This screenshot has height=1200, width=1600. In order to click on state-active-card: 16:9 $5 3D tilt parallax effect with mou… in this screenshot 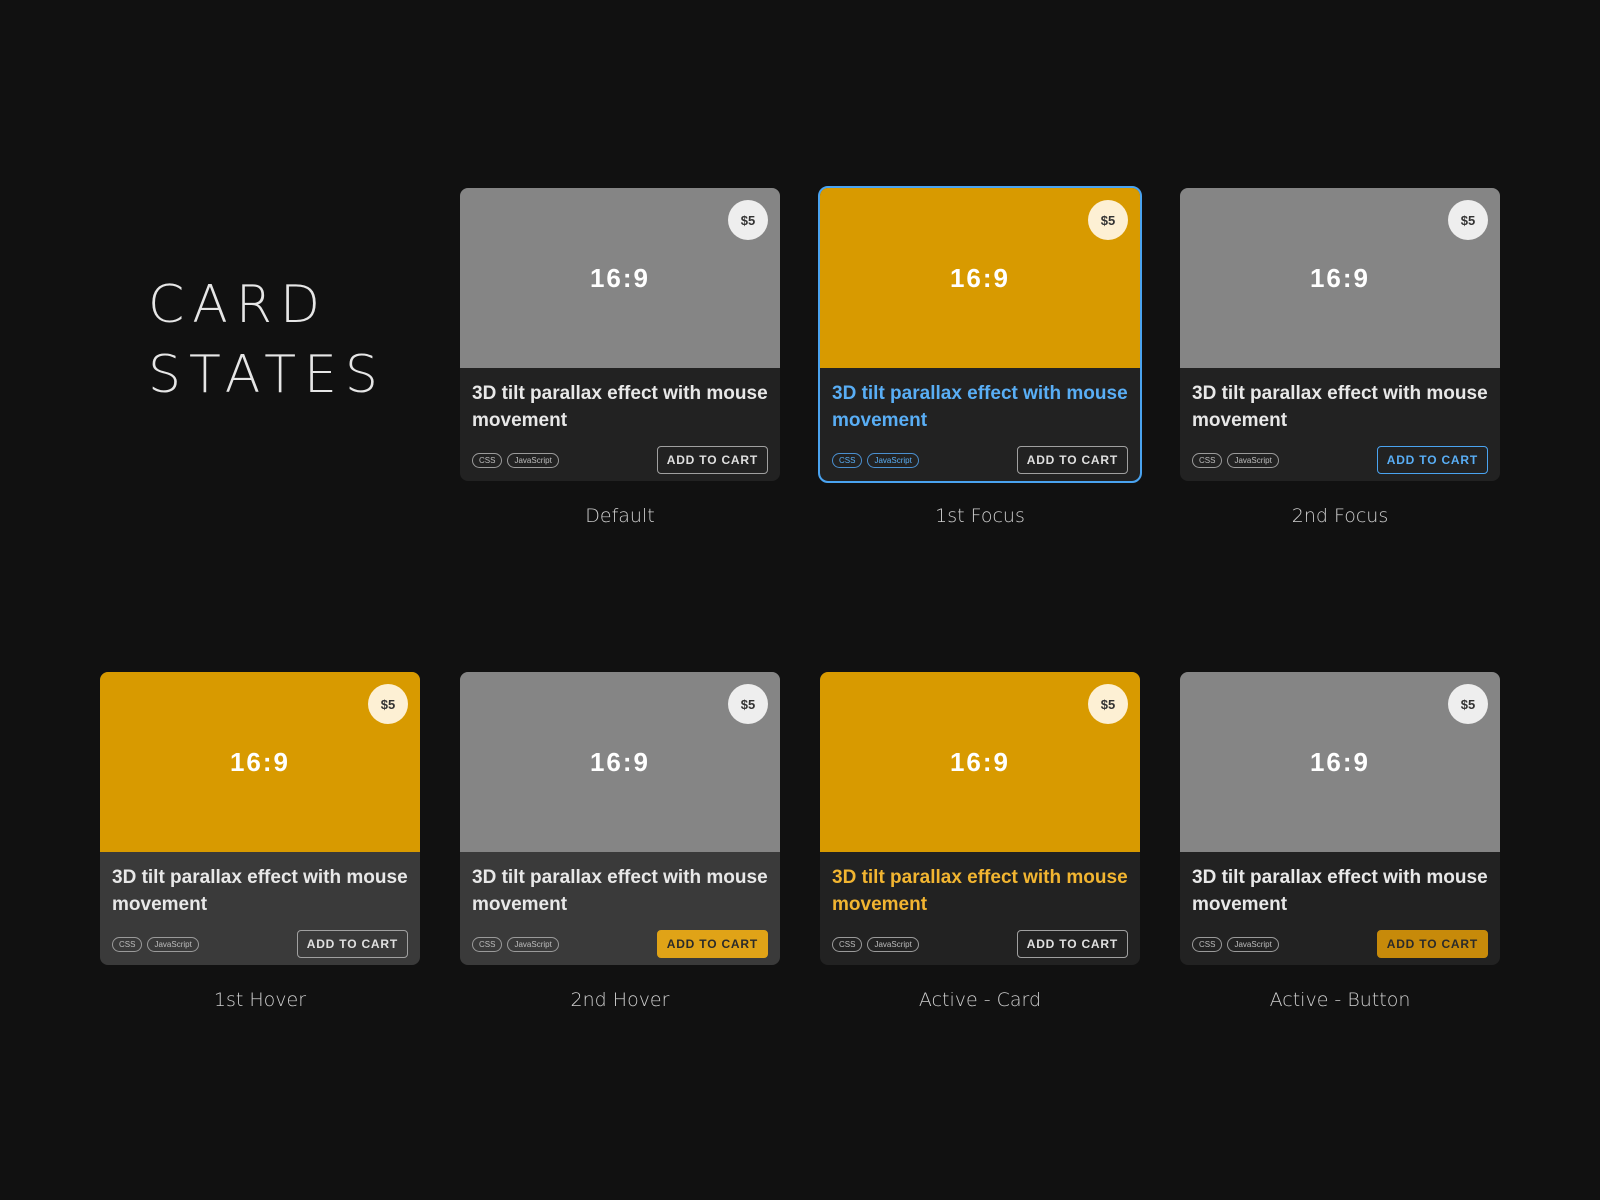, I will do `click(980, 841)`.